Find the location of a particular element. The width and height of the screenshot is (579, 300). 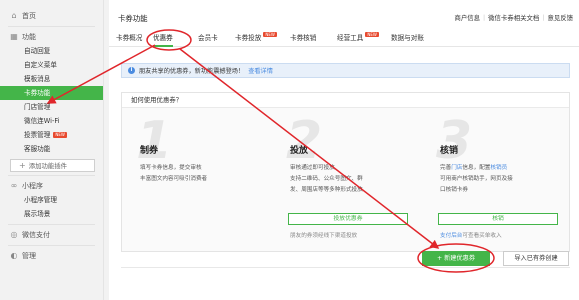

step-number: 3 is located at coordinates (454, 141).